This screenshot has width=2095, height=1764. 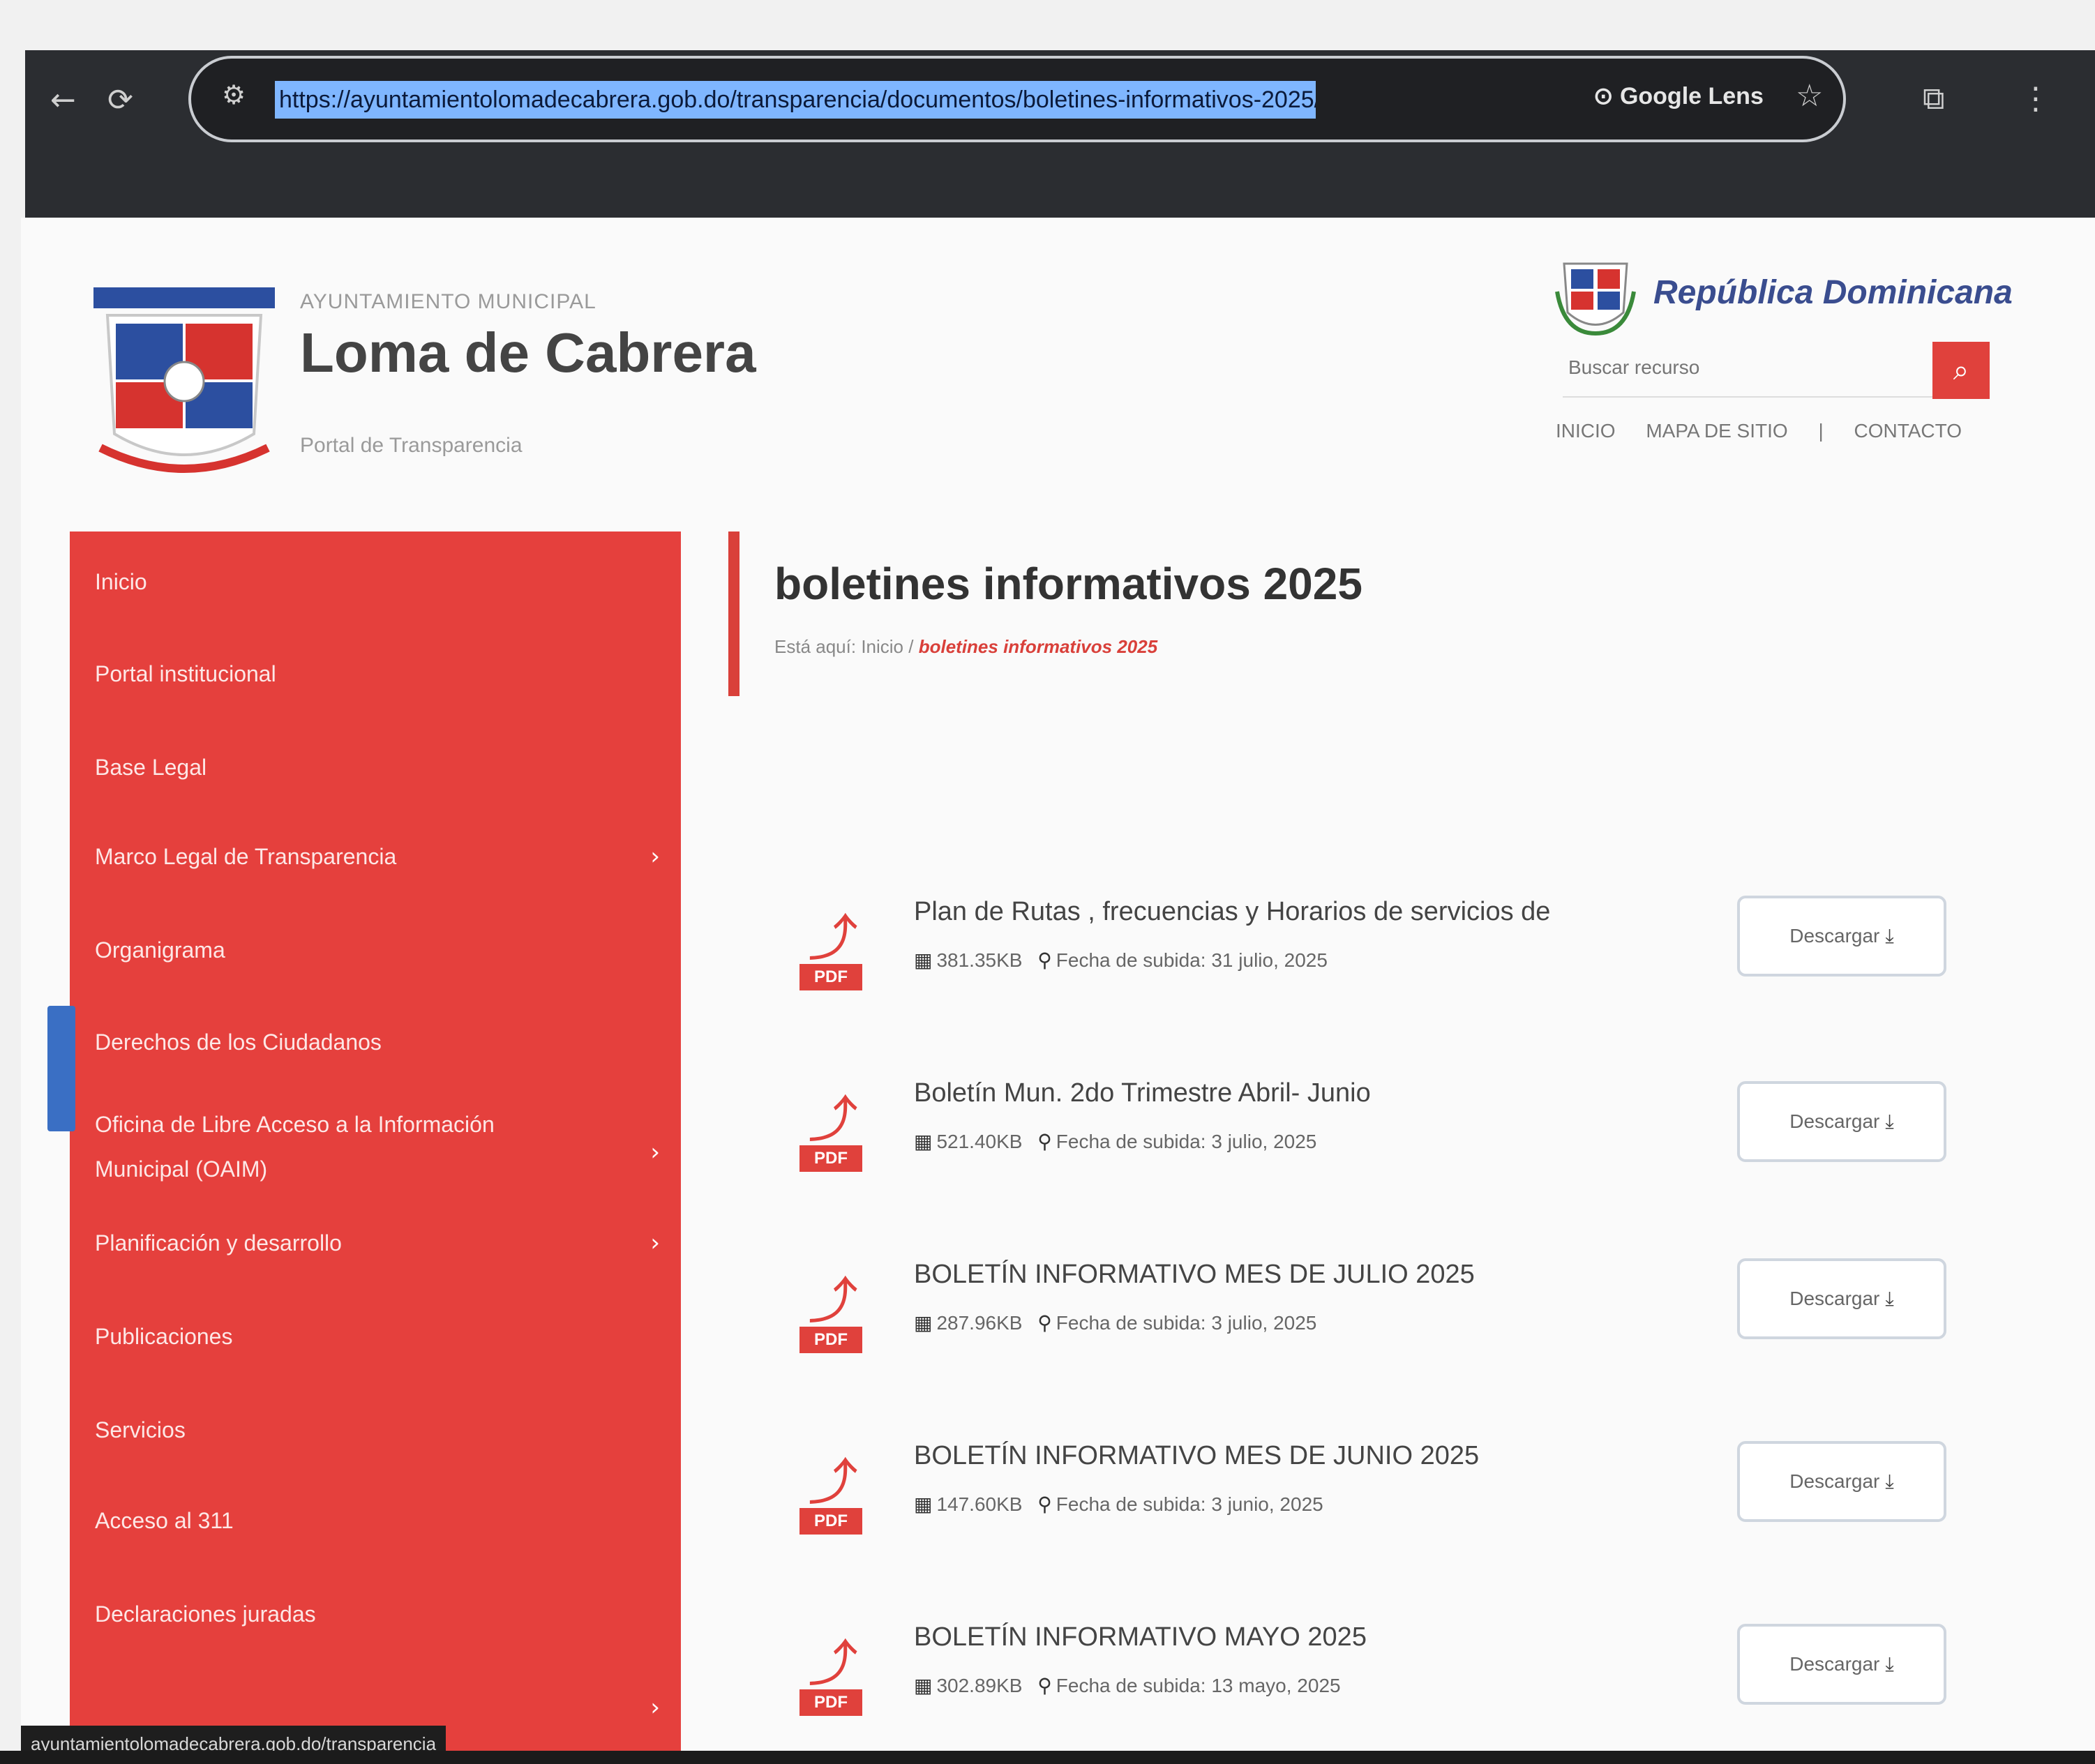 What do you see at coordinates (1595, 299) in the screenshot?
I see `dominican-emblem-icon` at bounding box center [1595, 299].